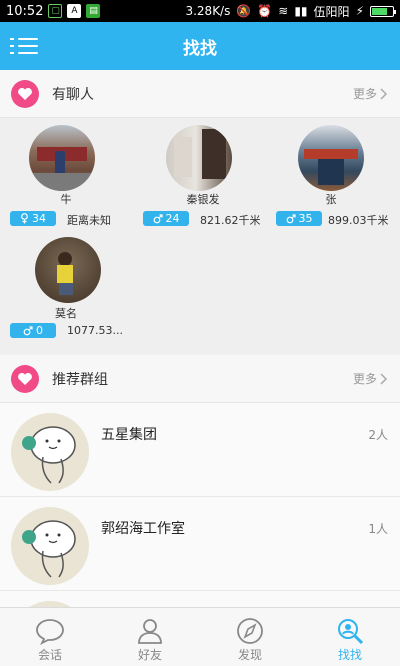 Image resolution: width=400 pixels, height=666 pixels. I want to click on person-card: 牛 34 距离未知, so click(66, 177).